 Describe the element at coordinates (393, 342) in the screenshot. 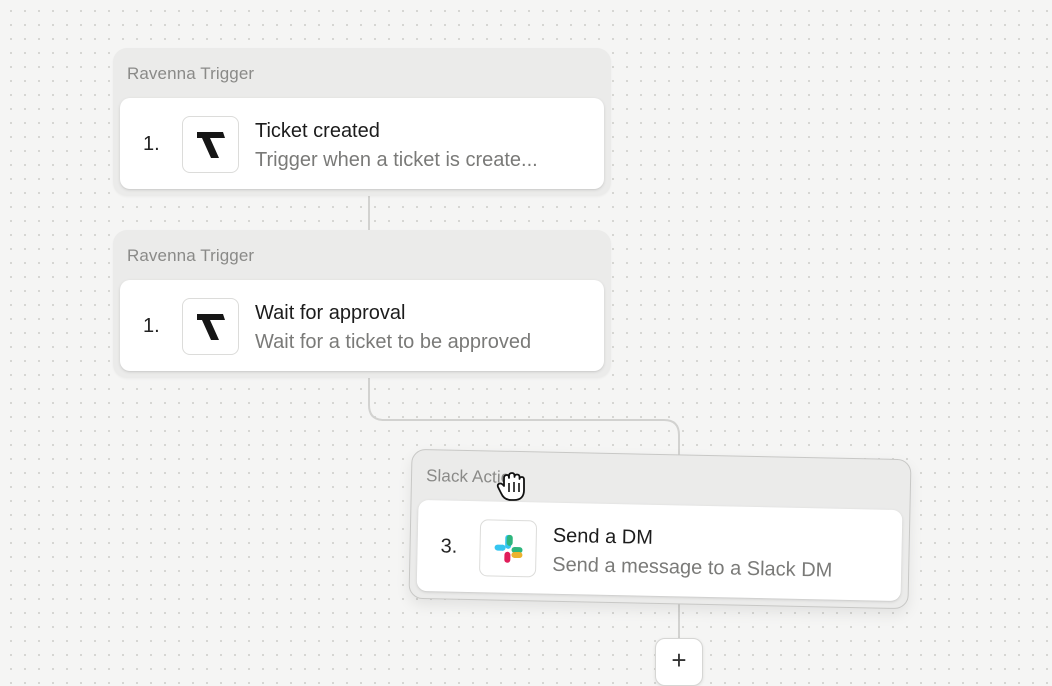

I see `step-subtitle: Wait for a ticket to be approved` at that location.